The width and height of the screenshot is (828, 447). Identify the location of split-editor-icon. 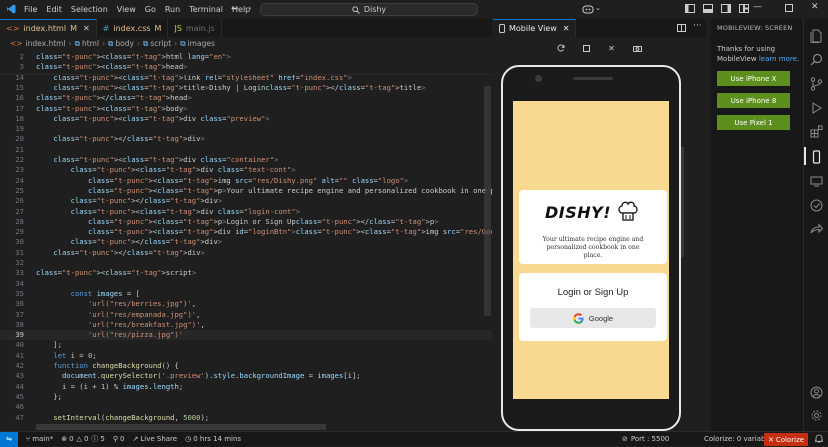
(681, 28).